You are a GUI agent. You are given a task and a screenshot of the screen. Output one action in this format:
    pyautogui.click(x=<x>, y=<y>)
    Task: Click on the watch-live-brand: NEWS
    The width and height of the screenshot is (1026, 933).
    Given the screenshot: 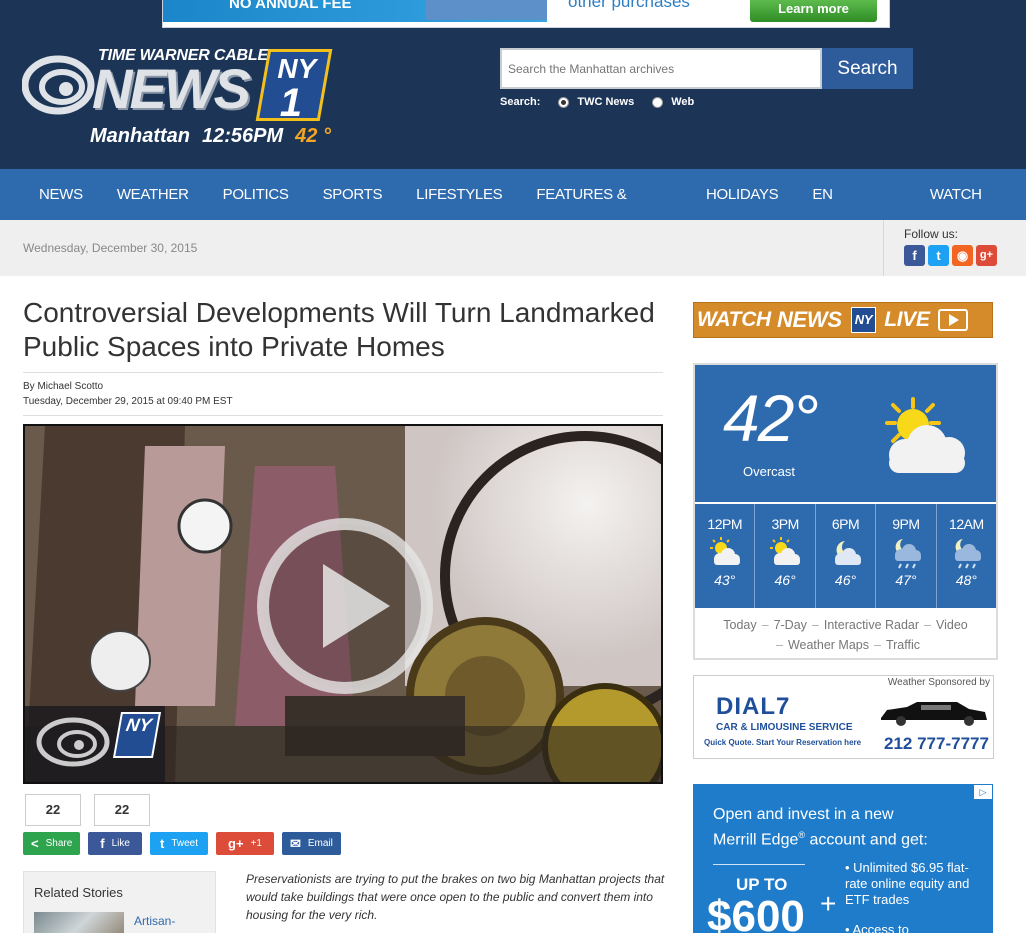 What is the action you would take?
    pyautogui.click(x=809, y=319)
    